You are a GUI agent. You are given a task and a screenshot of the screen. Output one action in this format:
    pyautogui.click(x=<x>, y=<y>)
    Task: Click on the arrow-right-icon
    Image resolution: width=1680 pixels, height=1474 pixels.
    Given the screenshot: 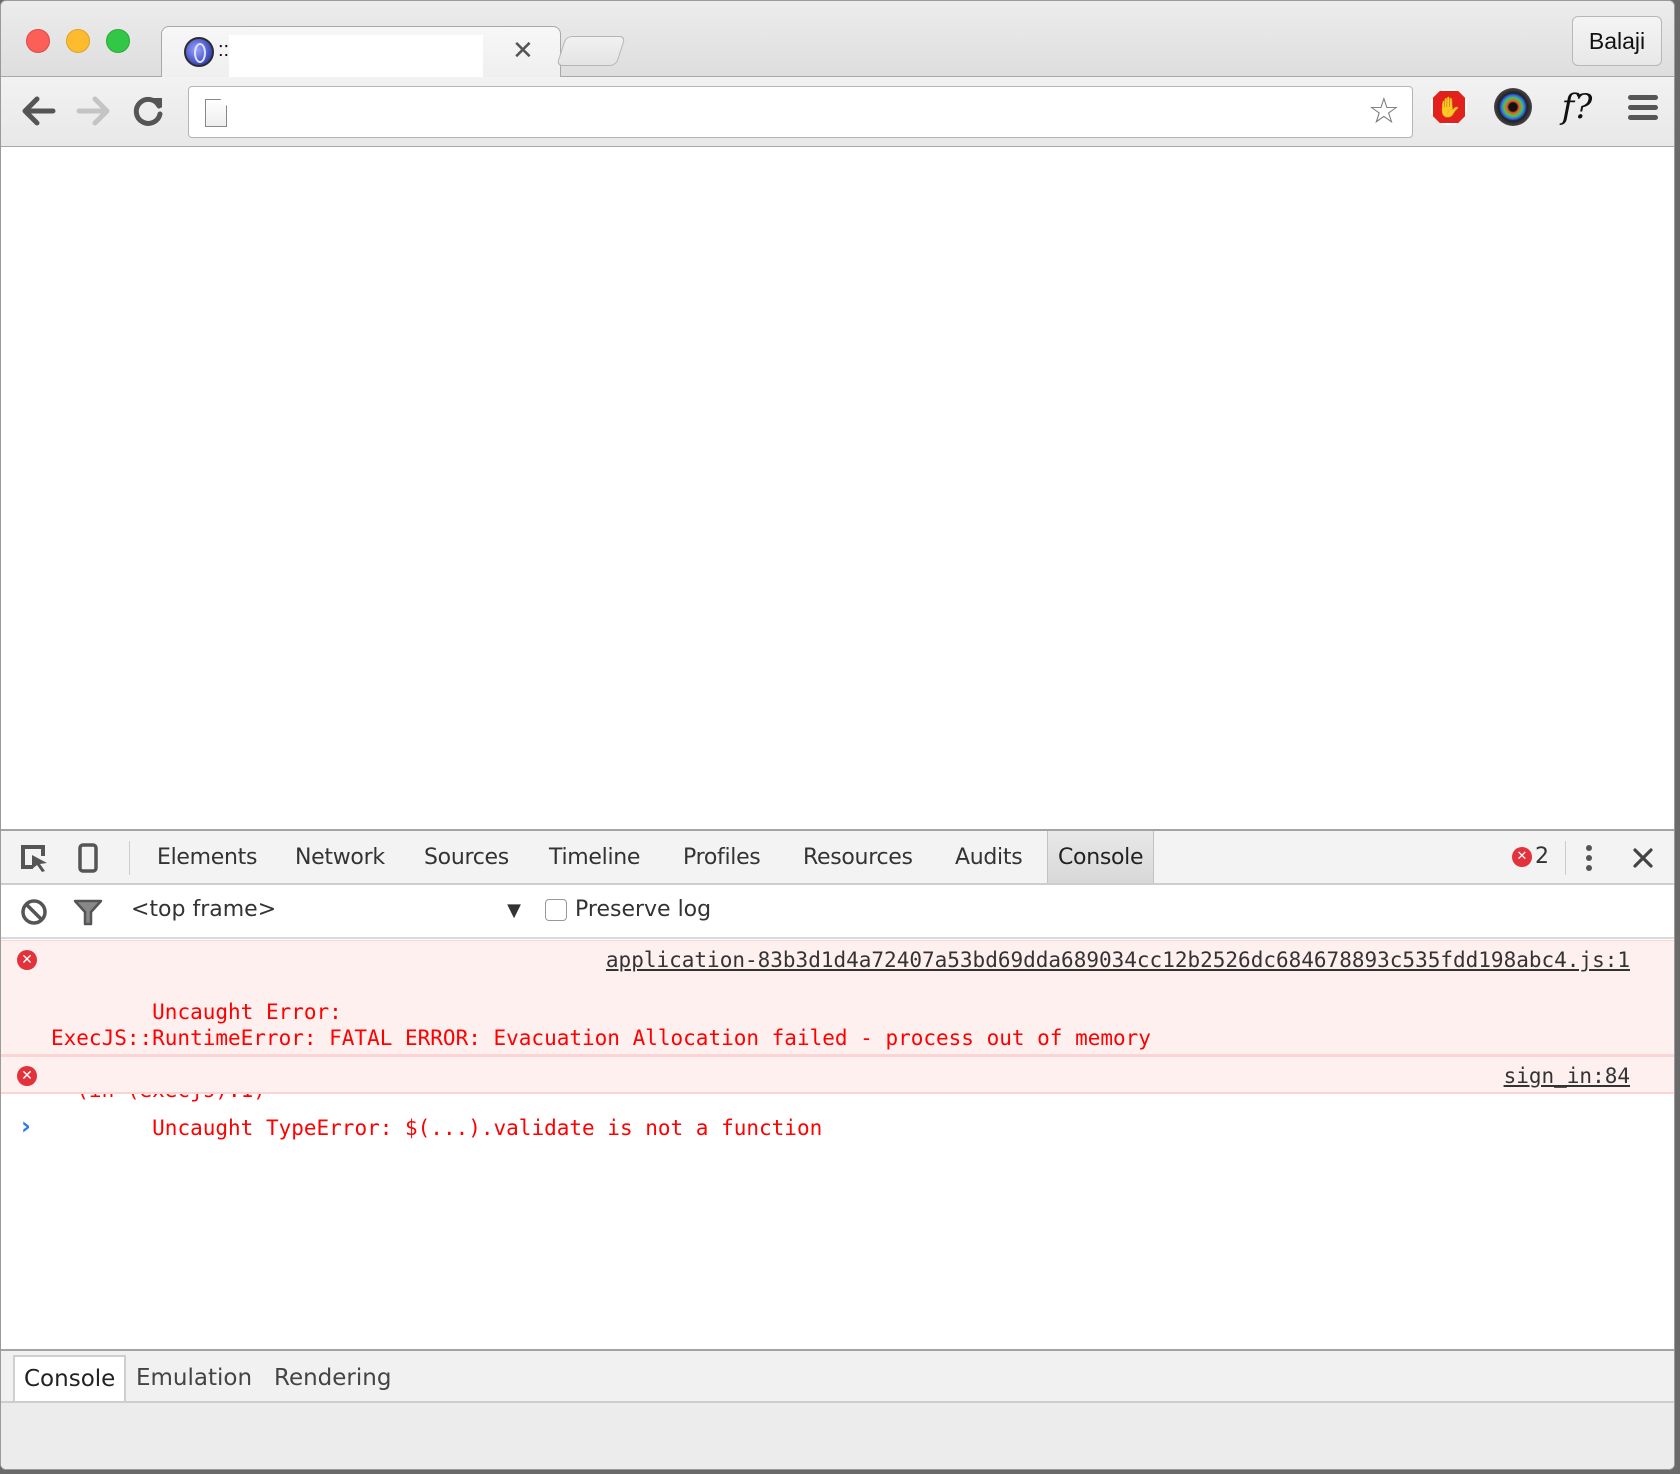 What is the action you would take?
    pyautogui.click(x=93, y=111)
    